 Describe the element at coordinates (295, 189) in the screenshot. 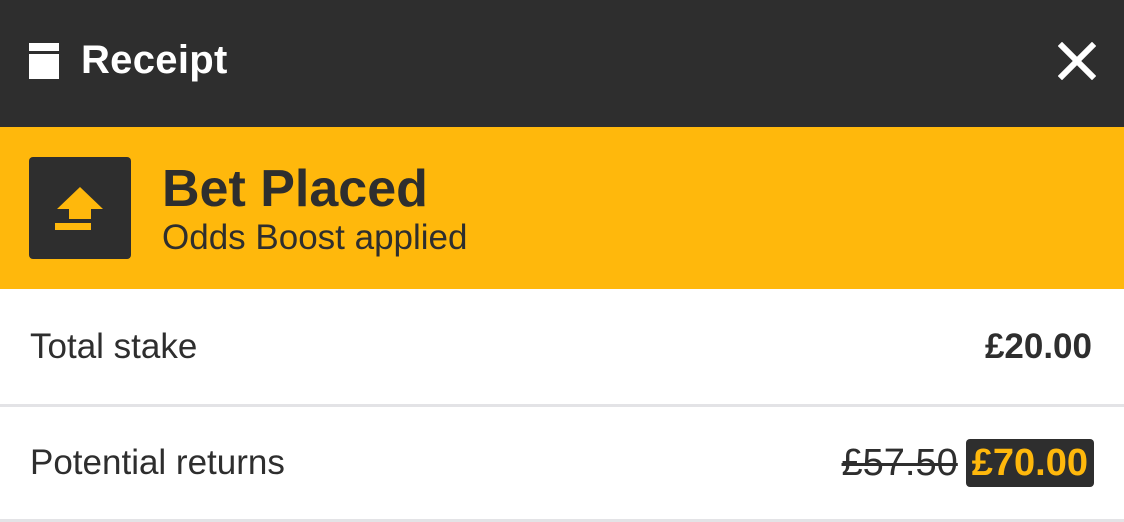

I see `bet-placed-title: Bet Placed` at that location.